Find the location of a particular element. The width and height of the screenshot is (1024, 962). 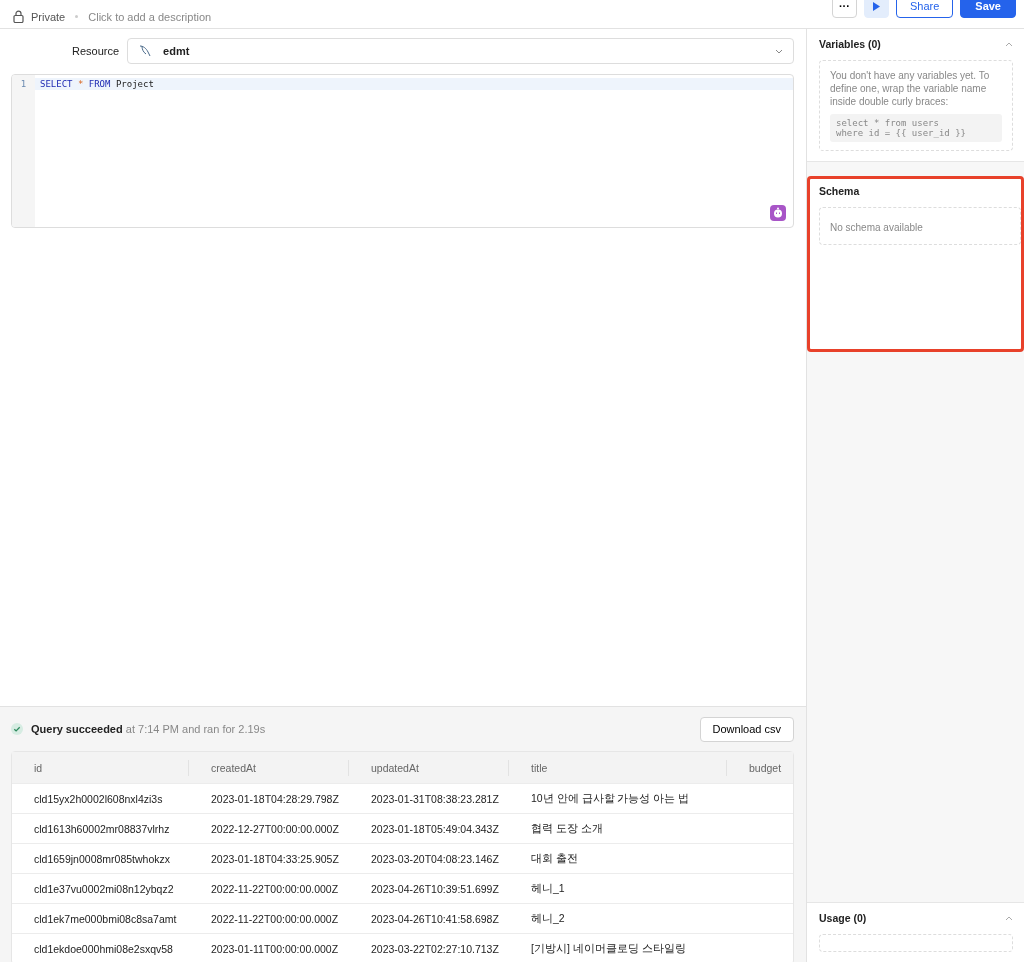

column-header: createdAt is located at coordinates (269, 767).